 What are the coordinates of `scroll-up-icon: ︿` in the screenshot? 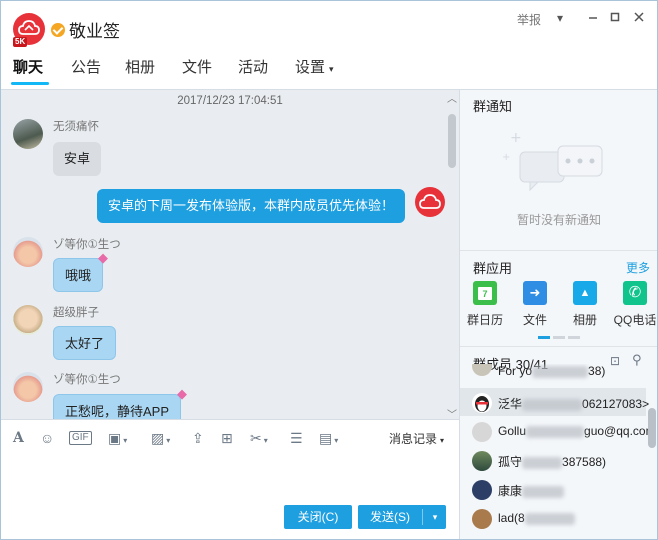 It's located at (452, 97).